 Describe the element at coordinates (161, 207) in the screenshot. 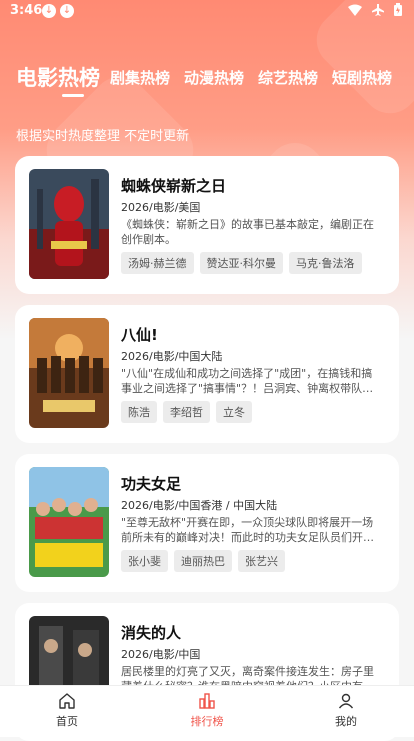

I see `movie-meta: 2026/电影/美国` at that location.